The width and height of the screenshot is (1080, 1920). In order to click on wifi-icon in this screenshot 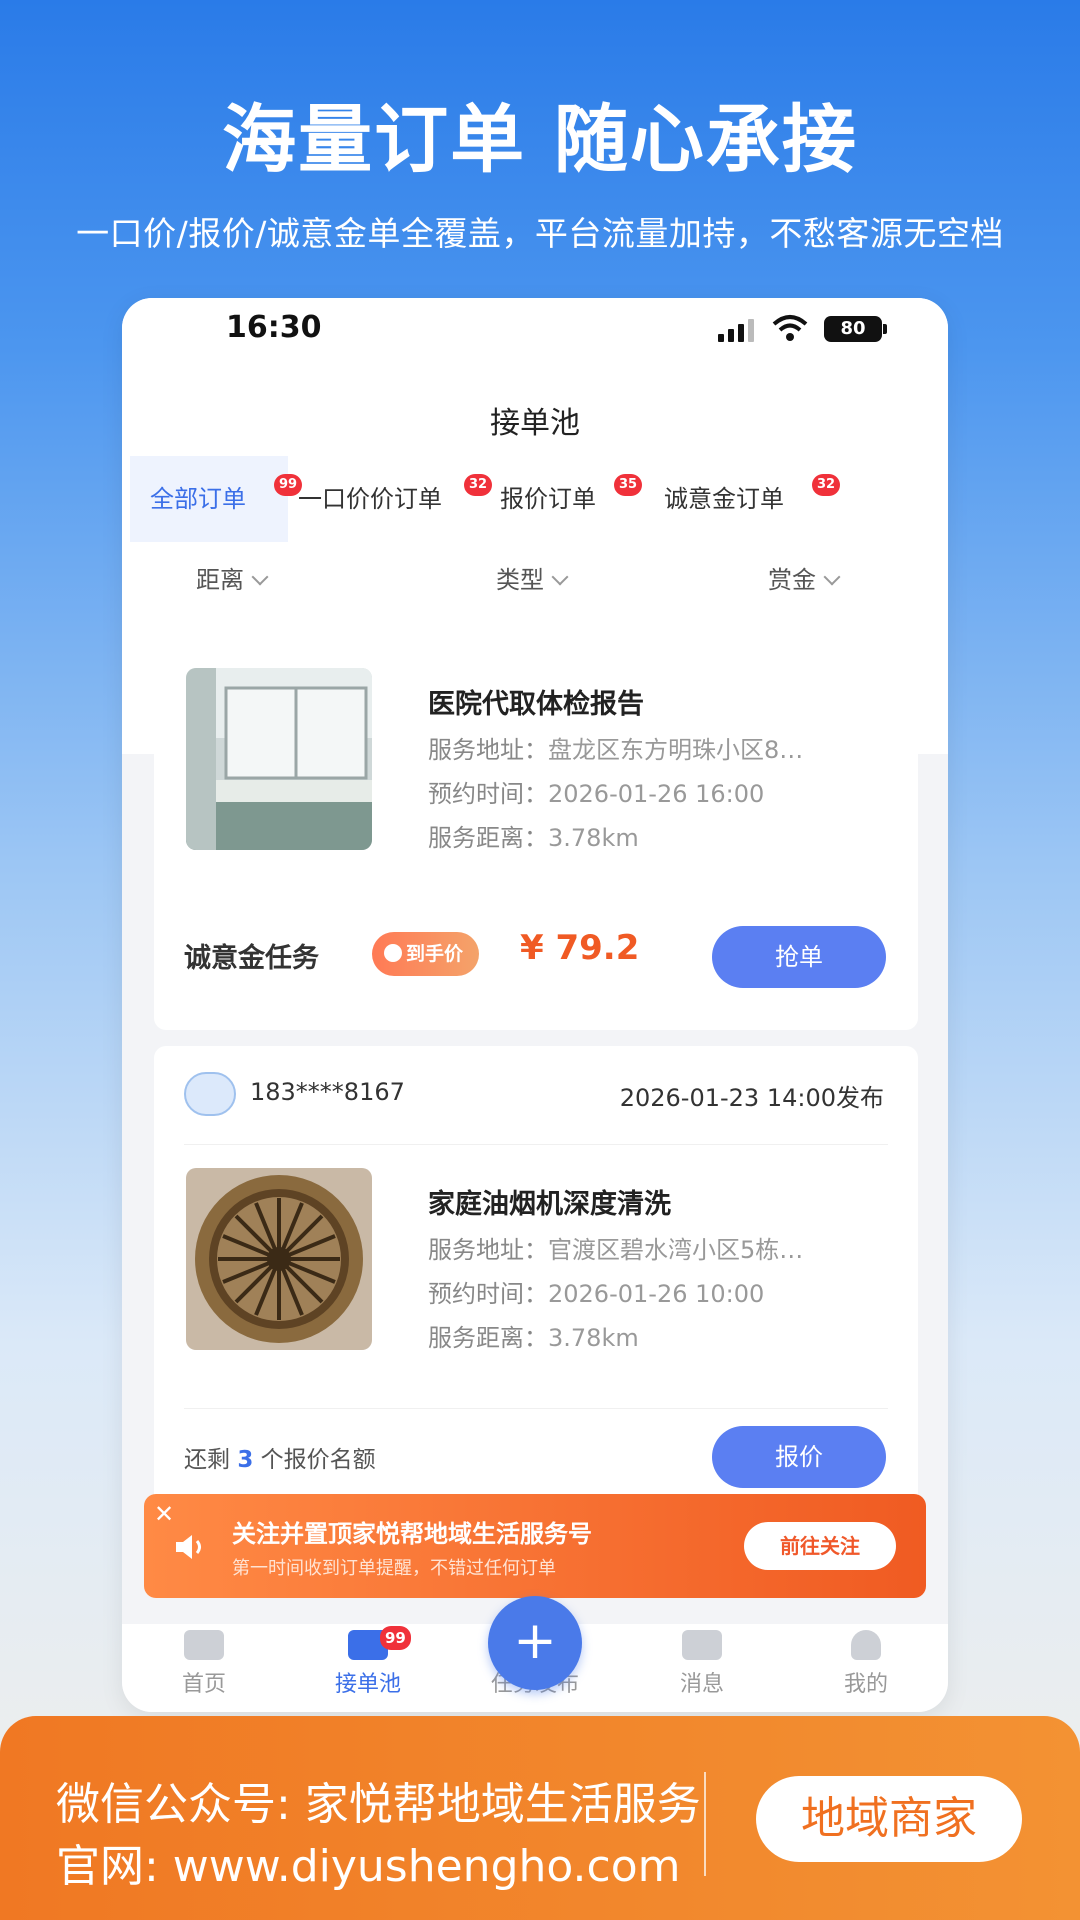, I will do `click(790, 328)`.